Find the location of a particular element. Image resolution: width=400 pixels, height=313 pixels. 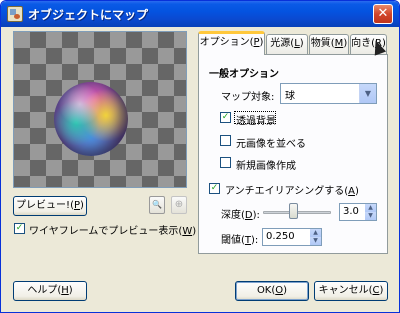

tile-source-checkbox is located at coordinates (225, 140).